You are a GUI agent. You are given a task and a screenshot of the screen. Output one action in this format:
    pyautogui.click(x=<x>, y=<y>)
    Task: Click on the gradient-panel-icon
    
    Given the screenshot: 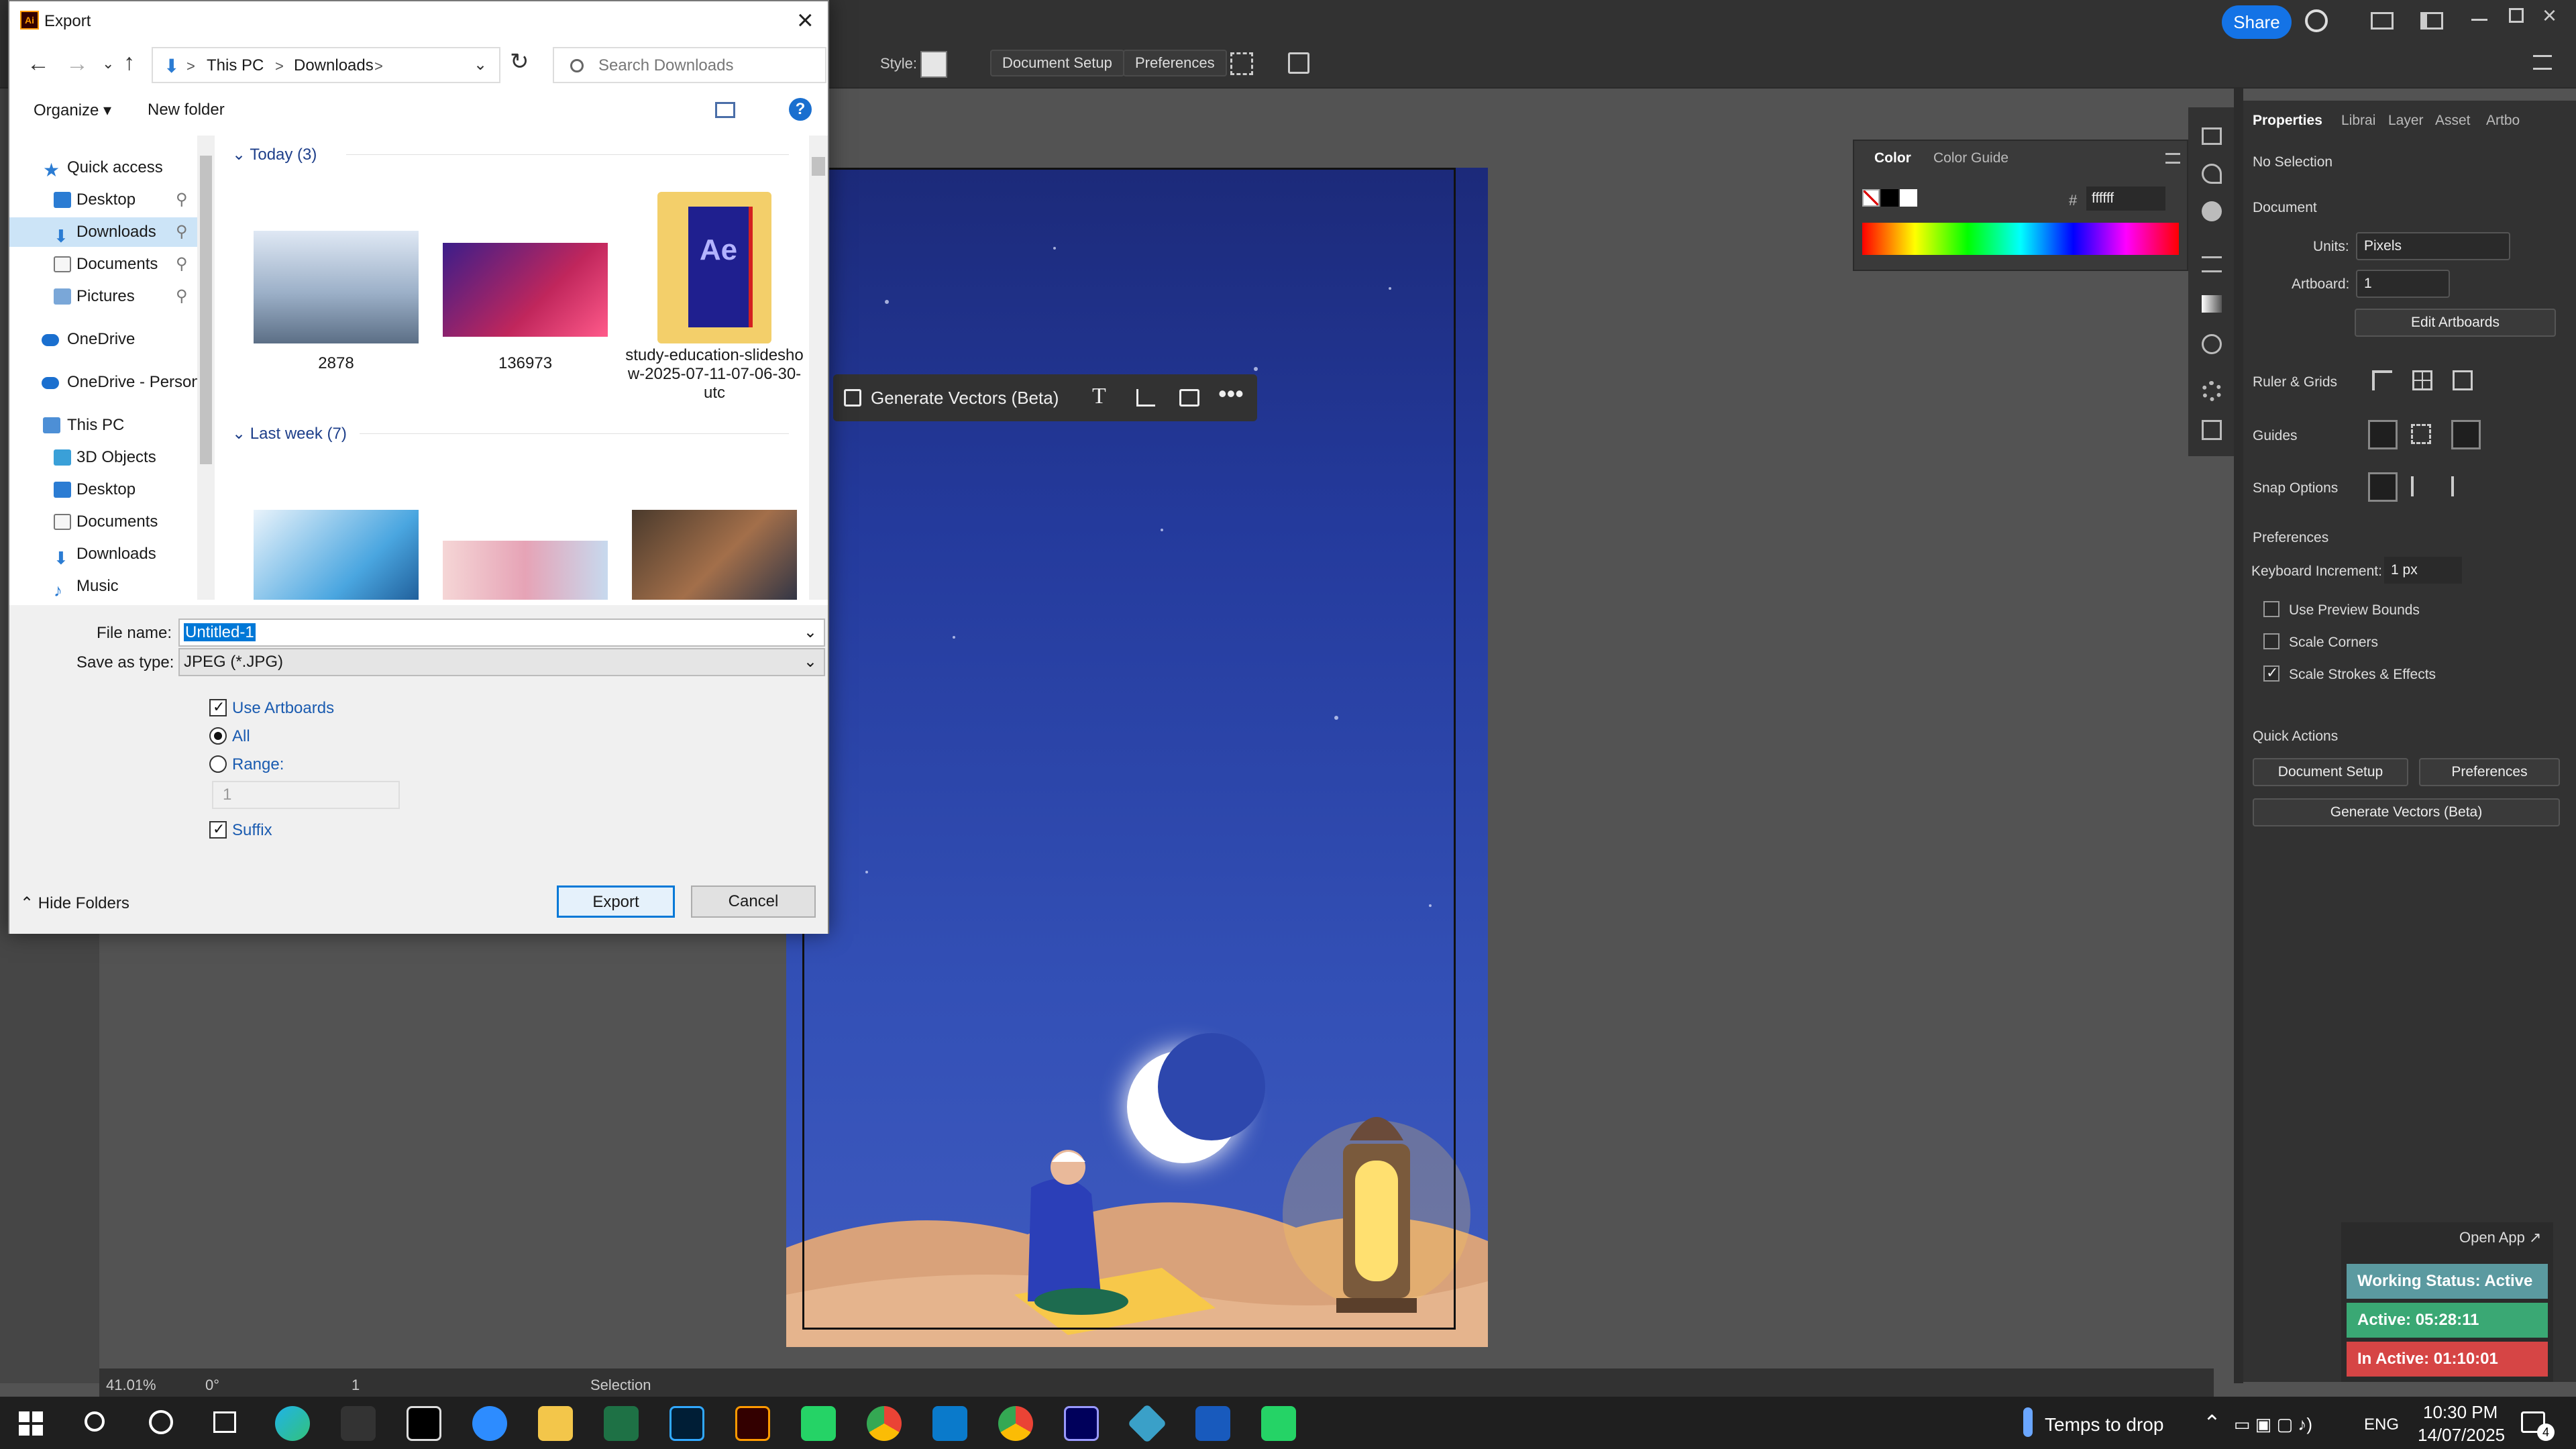 What is the action you would take?
    pyautogui.click(x=2212, y=304)
    